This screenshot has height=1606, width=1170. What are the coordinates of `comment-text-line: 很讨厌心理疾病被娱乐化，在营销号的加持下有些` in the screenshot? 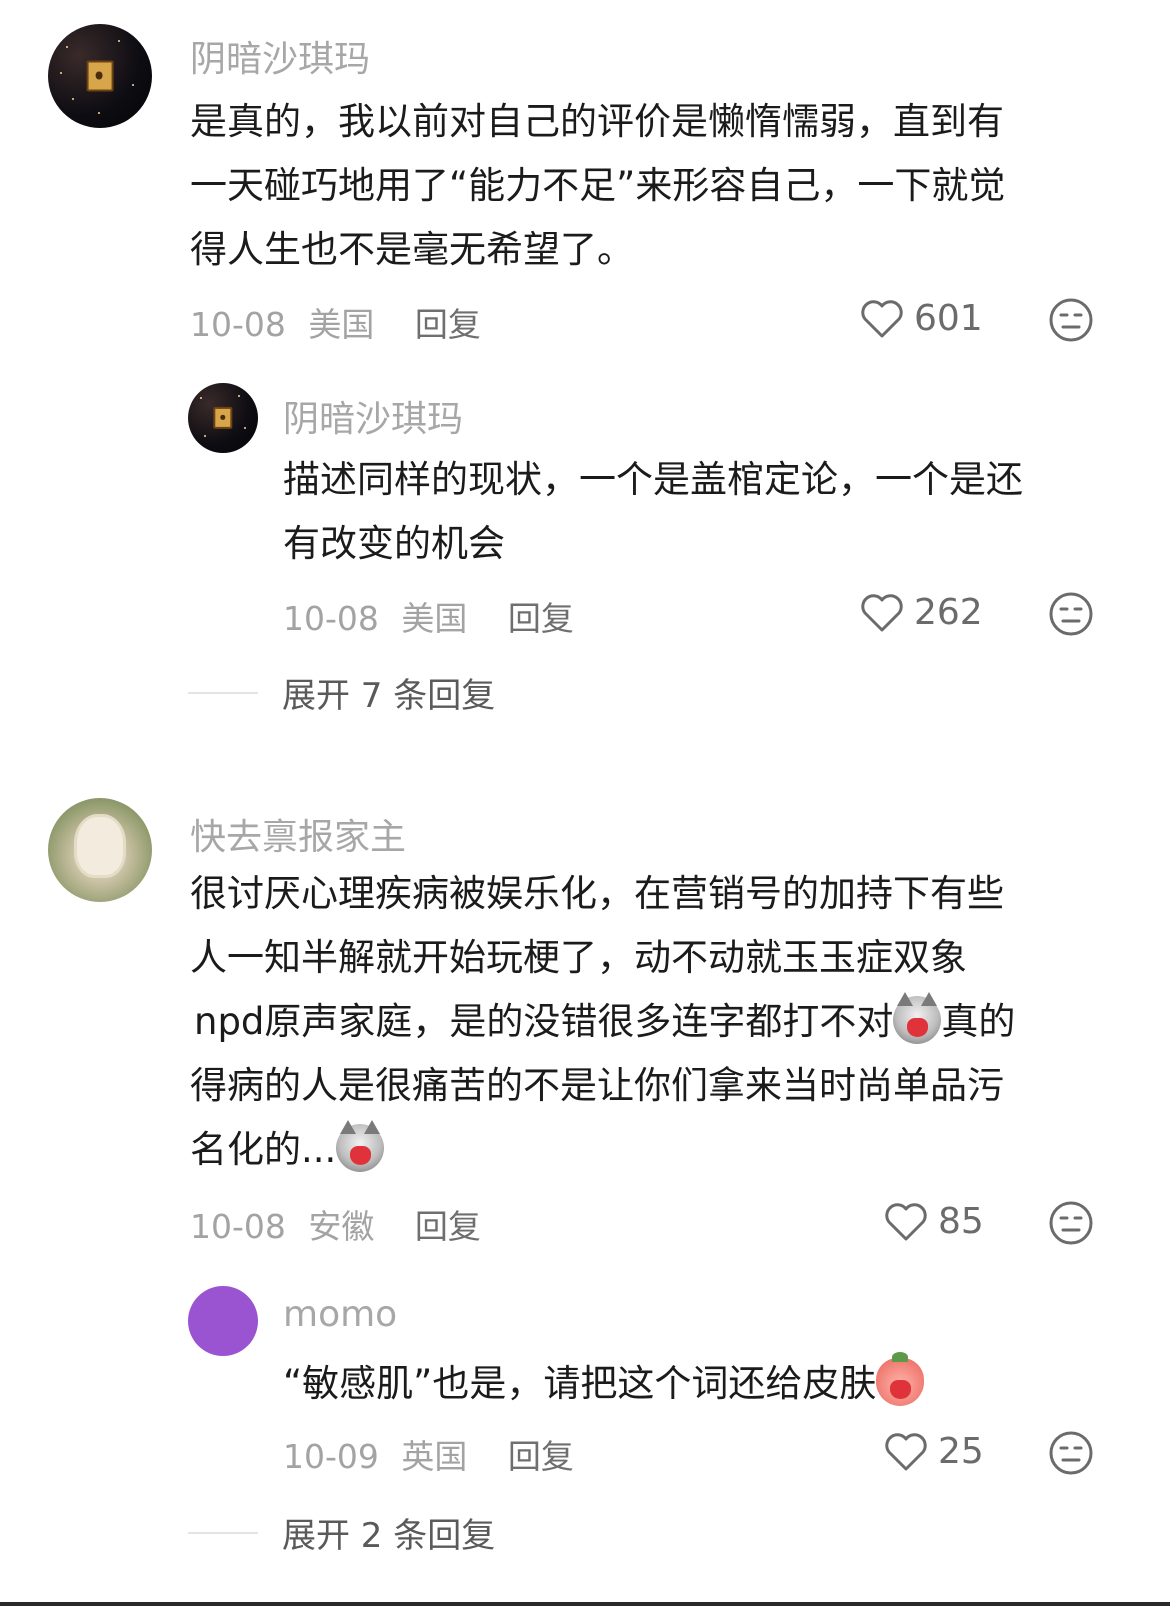 It's located at (597, 893).